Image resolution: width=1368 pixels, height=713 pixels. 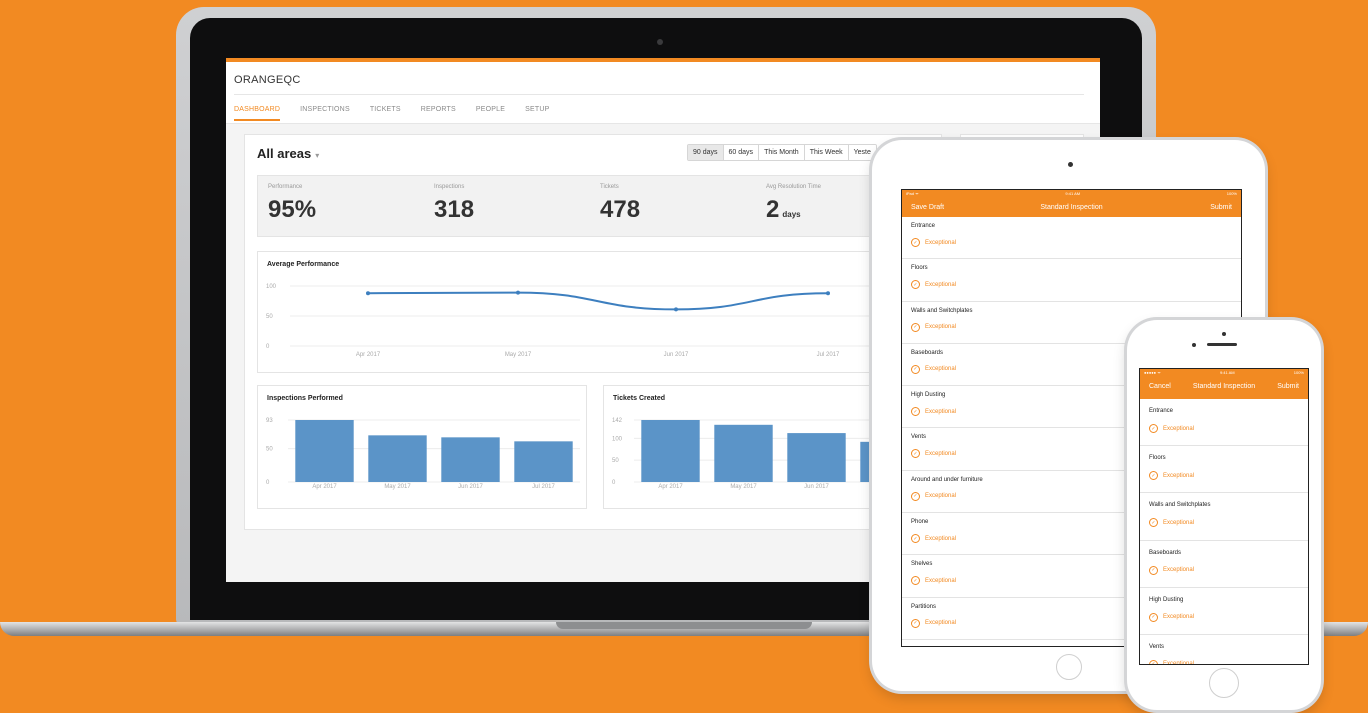 What do you see at coordinates (1070, 164) in the screenshot?
I see `ipad-camera` at bounding box center [1070, 164].